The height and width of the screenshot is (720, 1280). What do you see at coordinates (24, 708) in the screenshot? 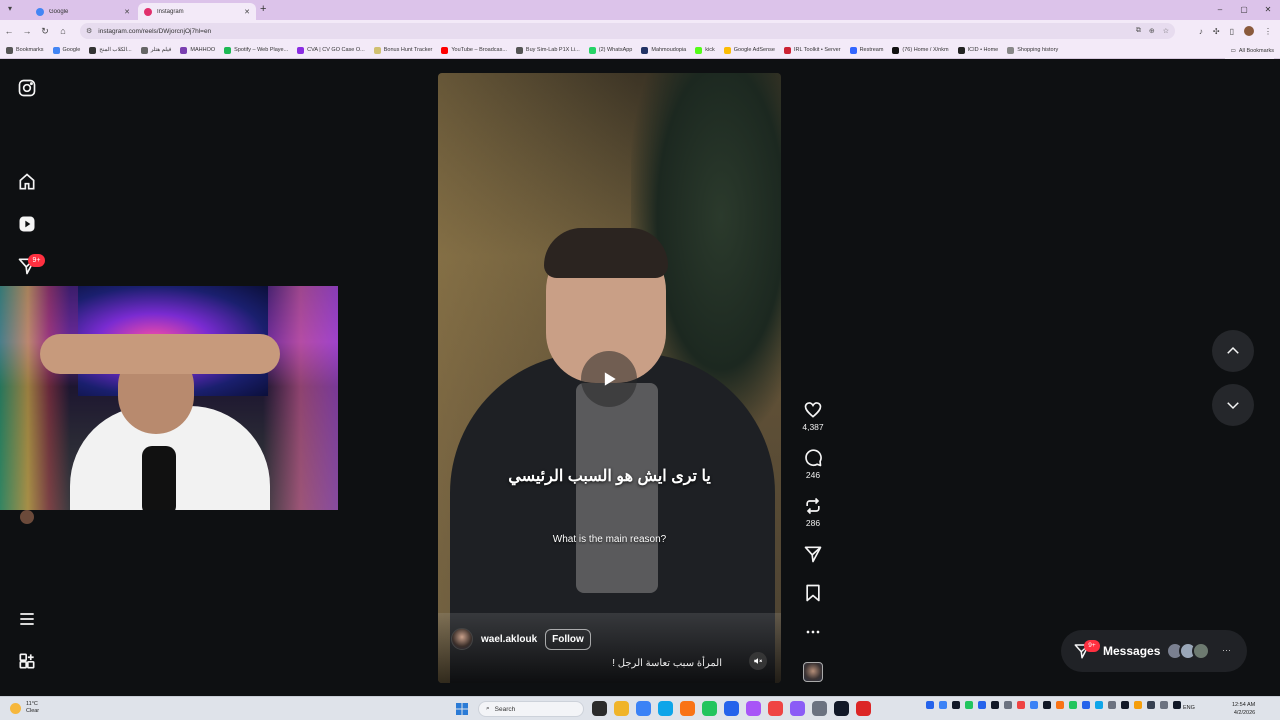
I see `weather-widget: 11°C Clear` at bounding box center [24, 708].